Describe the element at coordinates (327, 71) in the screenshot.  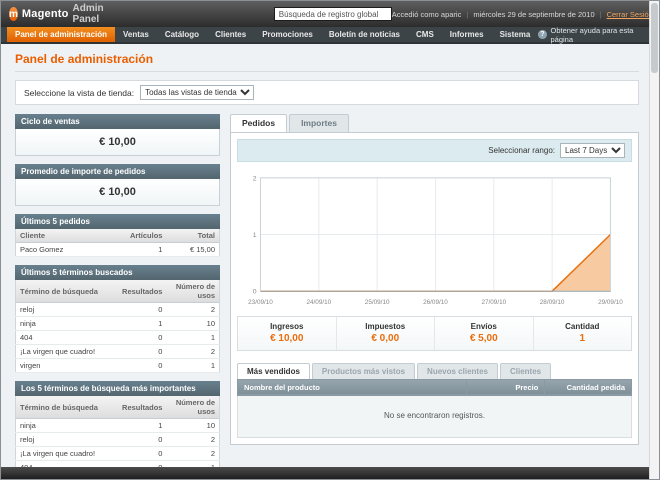
I see `title-divider` at that location.